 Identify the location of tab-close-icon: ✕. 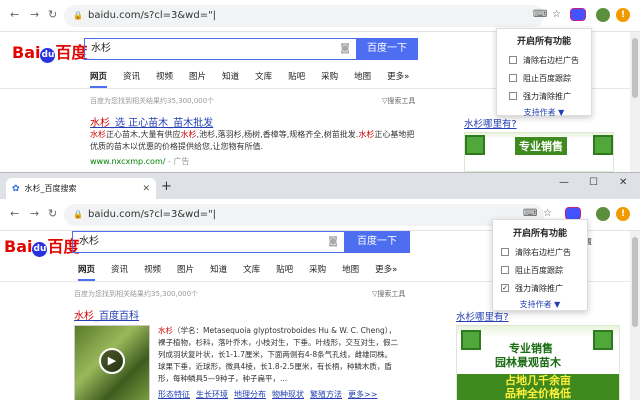
(146, 189).